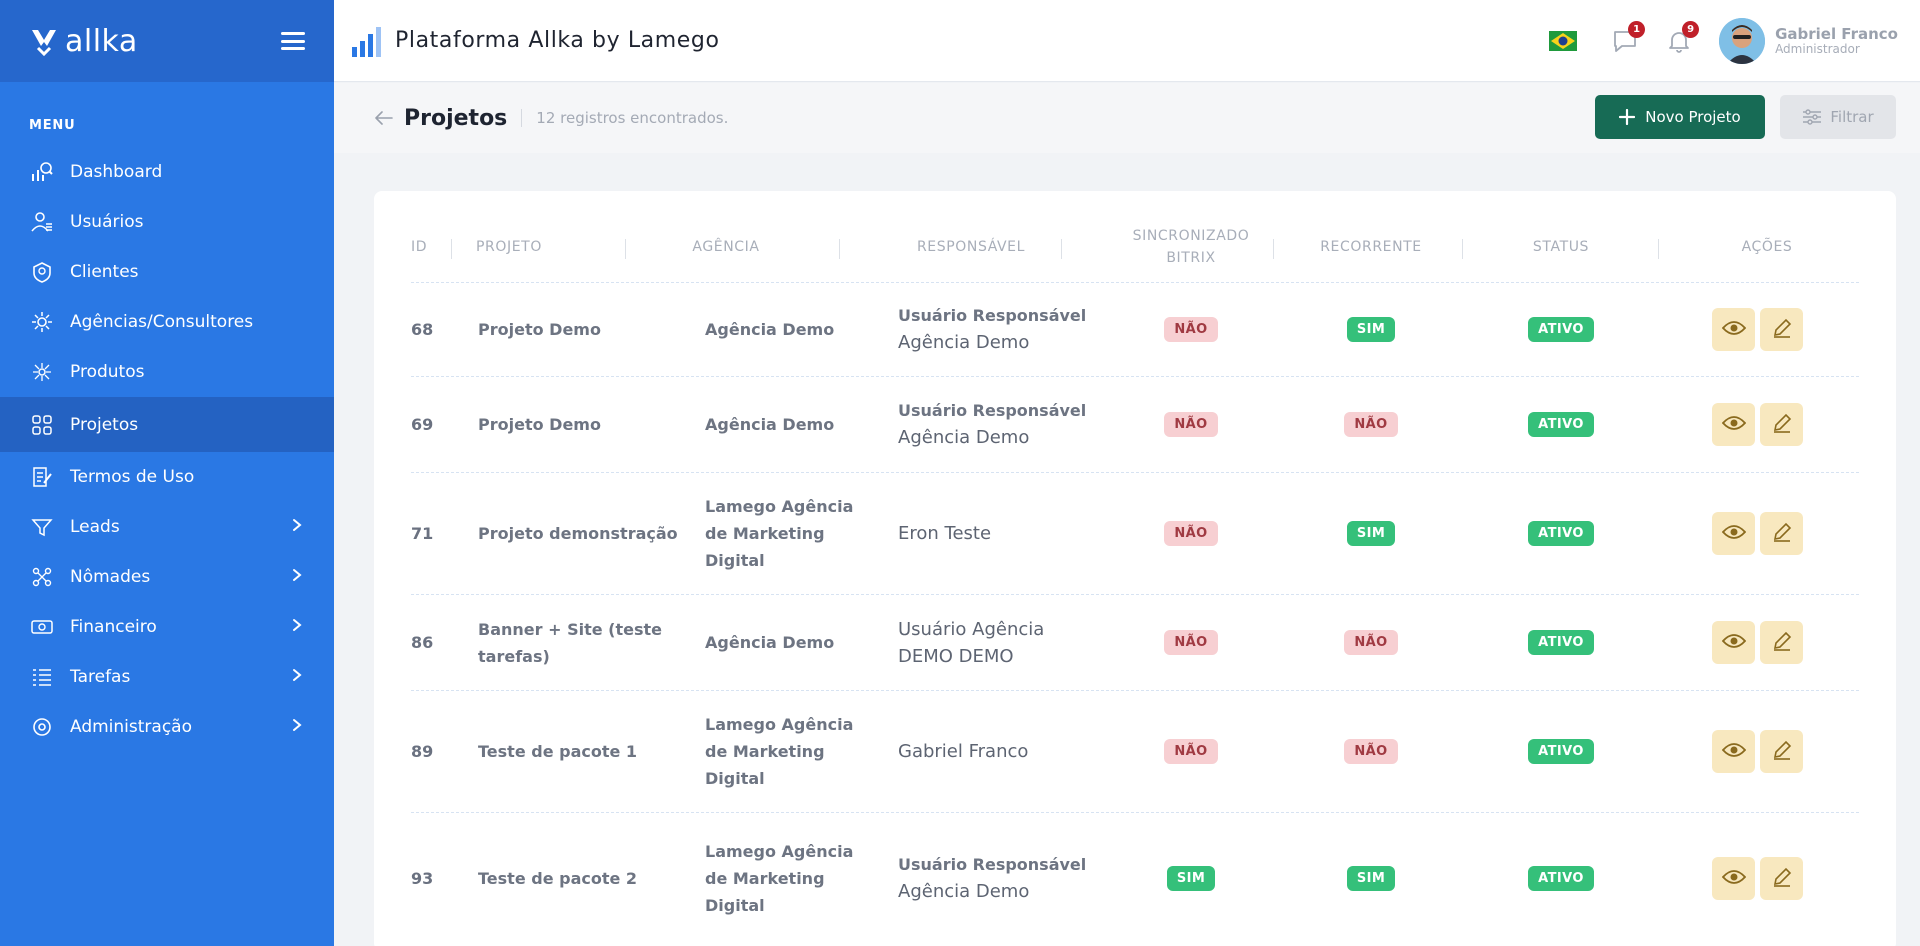 The image size is (1920, 946). What do you see at coordinates (384, 118) in the screenshot?
I see `back-arrow-icon` at bounding box center [384, 118].